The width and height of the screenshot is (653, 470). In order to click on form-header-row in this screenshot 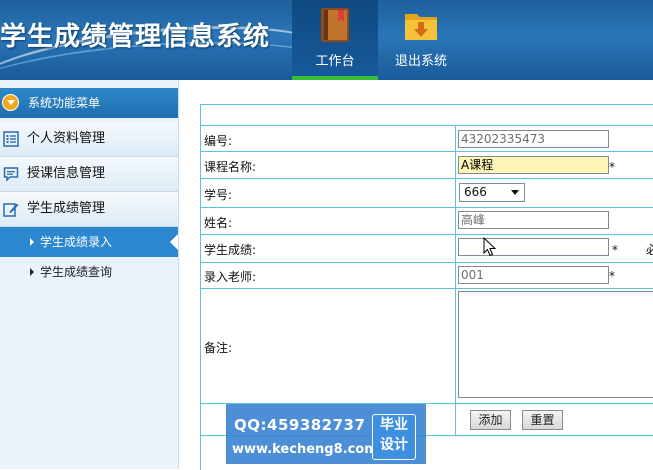, I will do `click(427, 115)`.